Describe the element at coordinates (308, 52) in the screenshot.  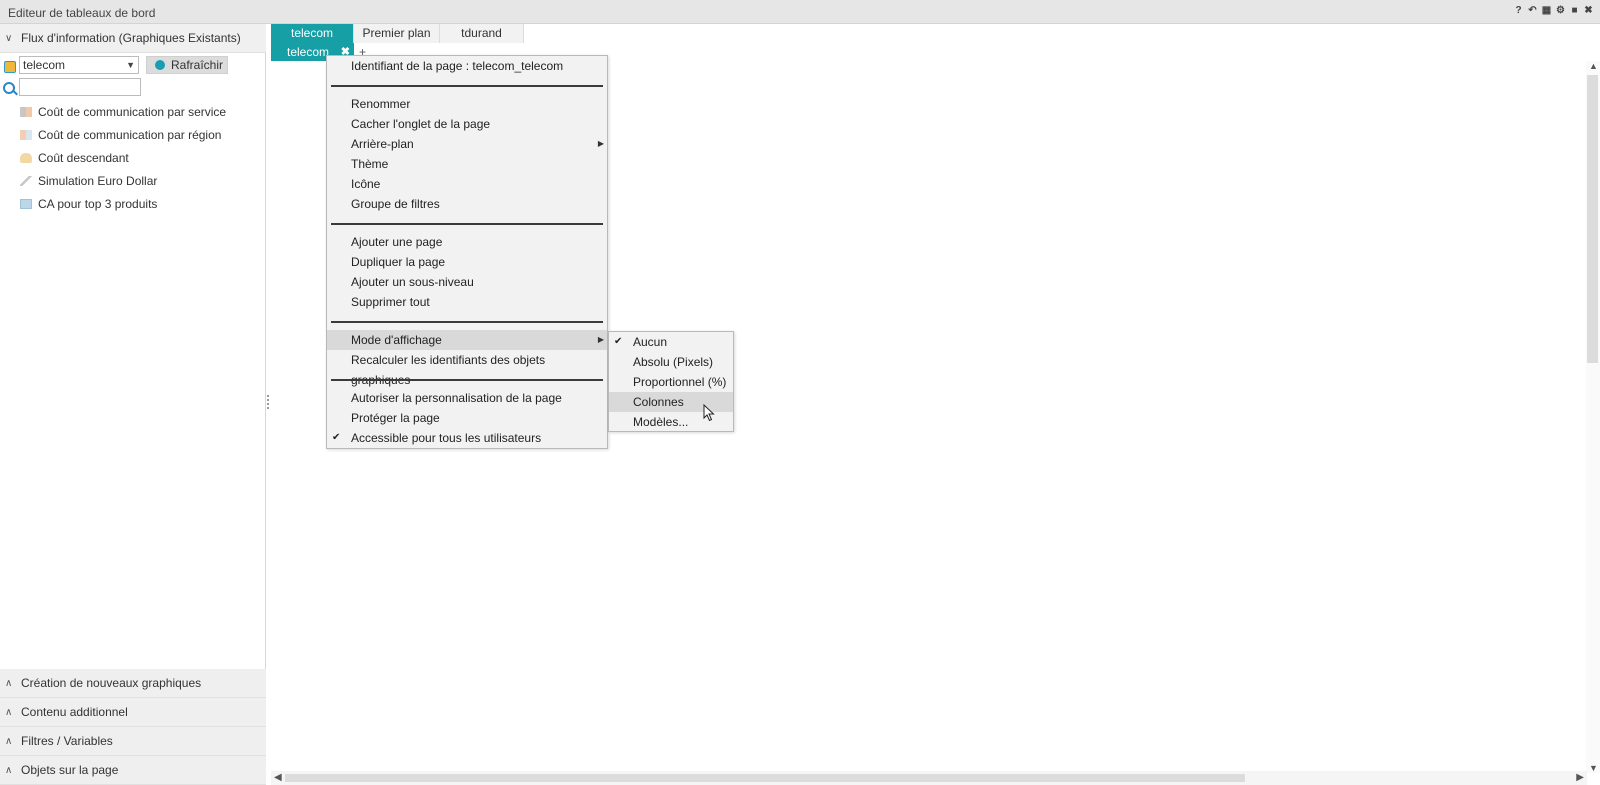
I see `subtab-label: telecom` at that location.